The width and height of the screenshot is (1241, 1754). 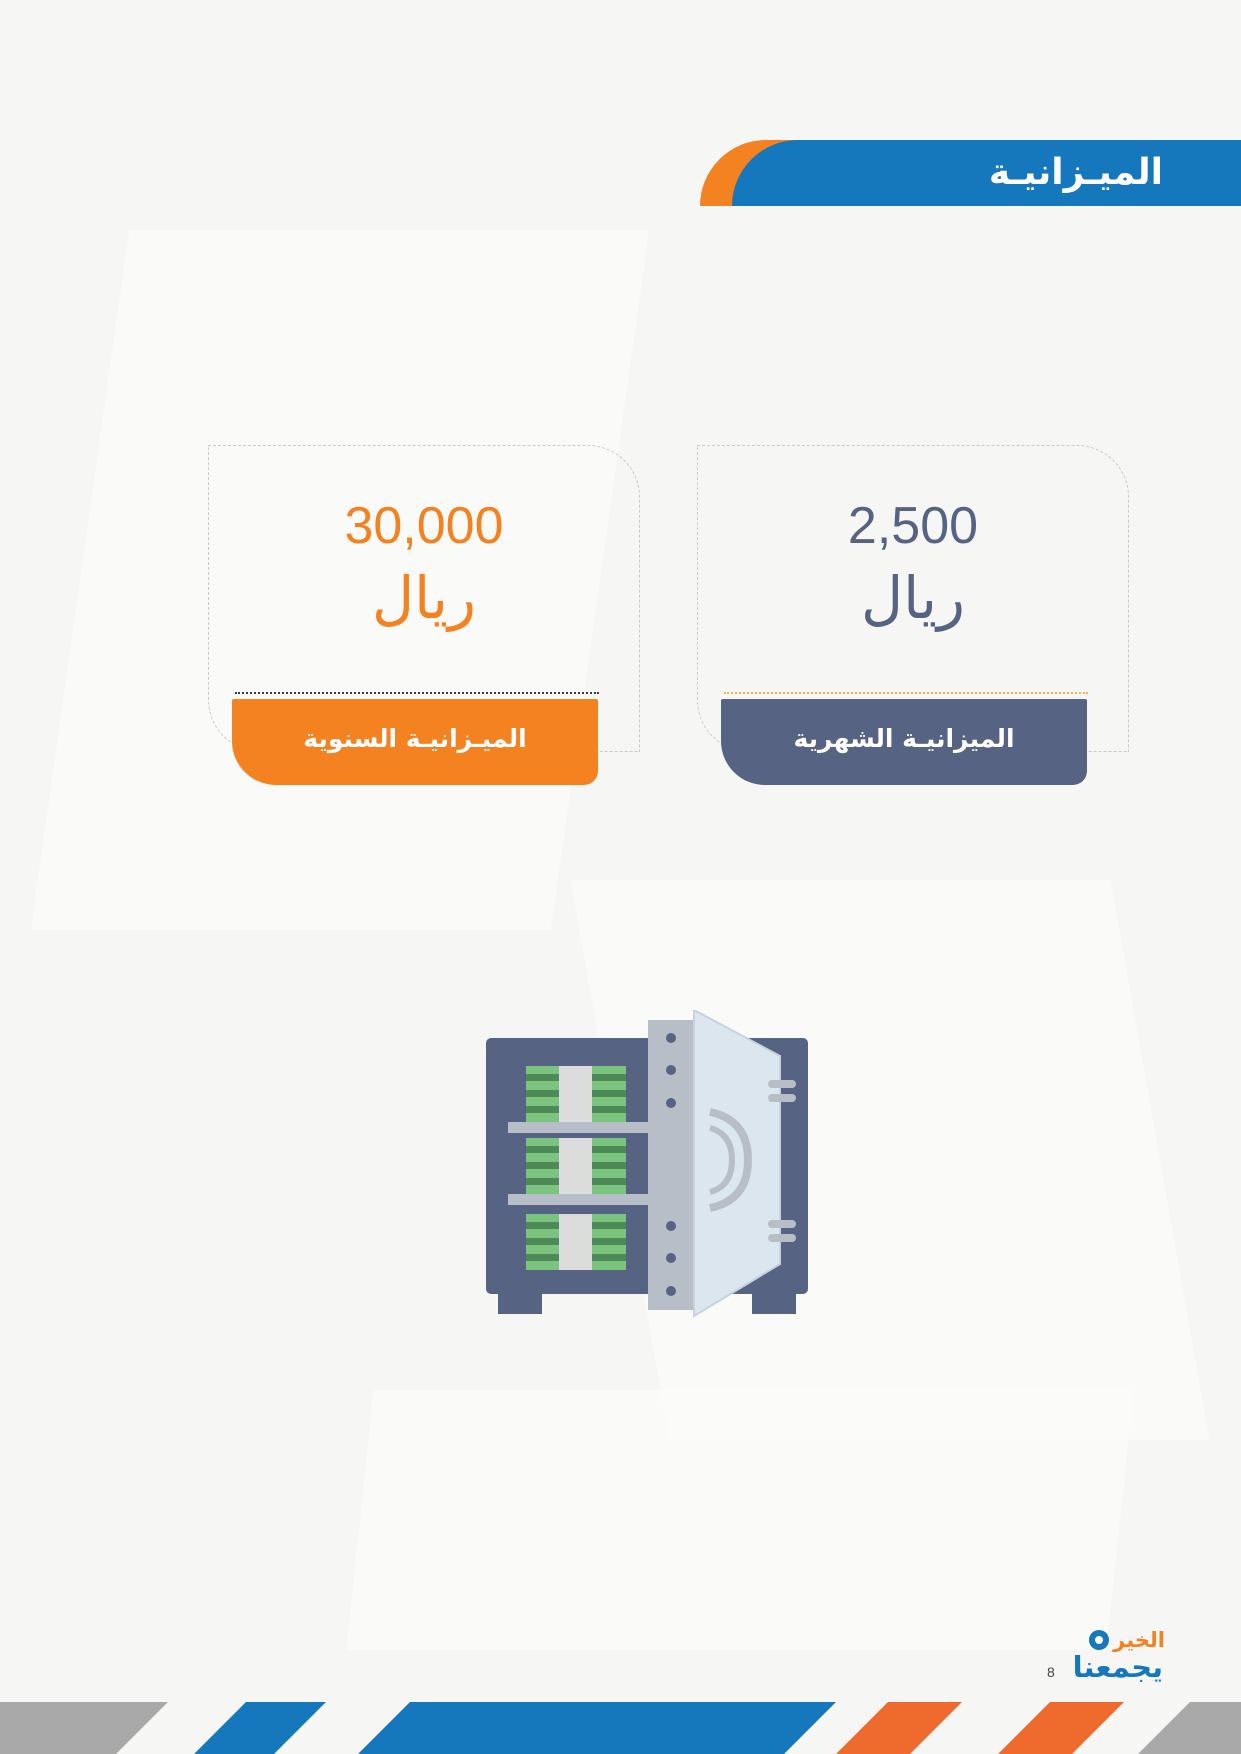 I want to click on page-title-band: الميـزانيـة, so click(x=970, y=173).